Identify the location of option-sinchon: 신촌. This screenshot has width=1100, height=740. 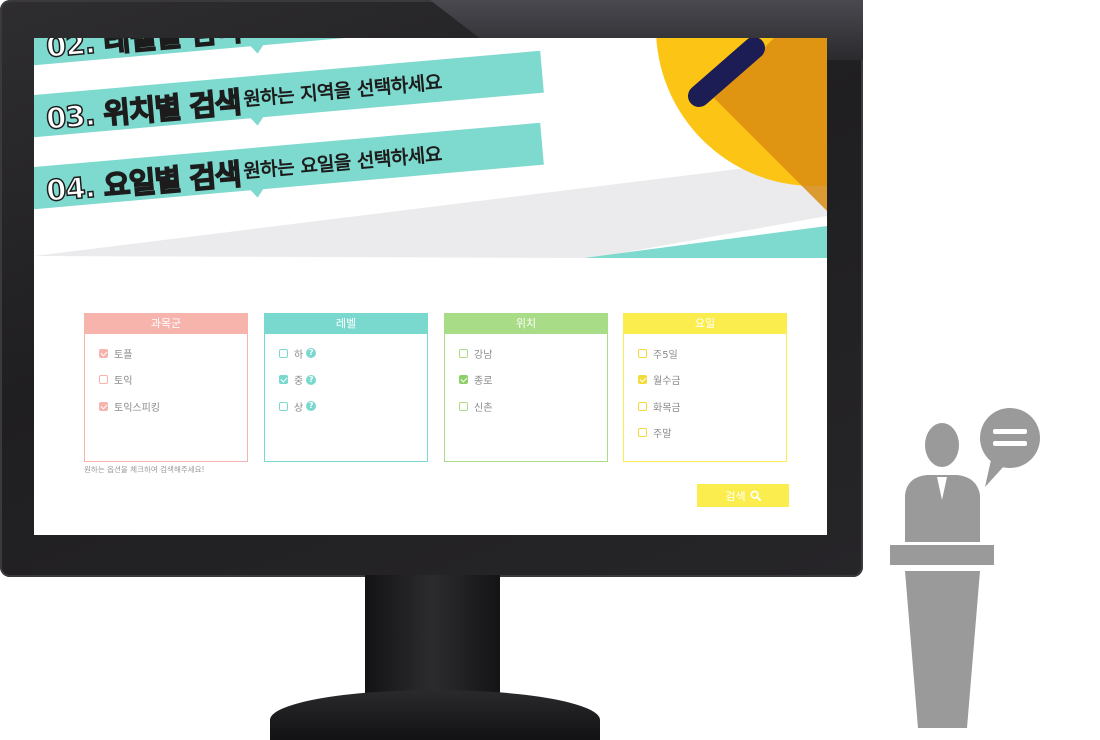
(533, 406).